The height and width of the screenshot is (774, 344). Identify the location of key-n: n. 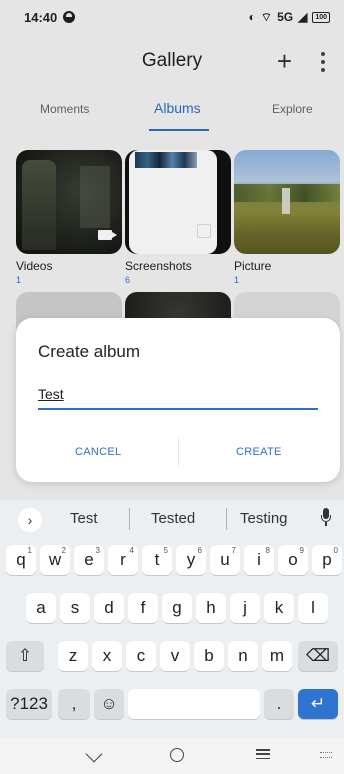
(243, 656).